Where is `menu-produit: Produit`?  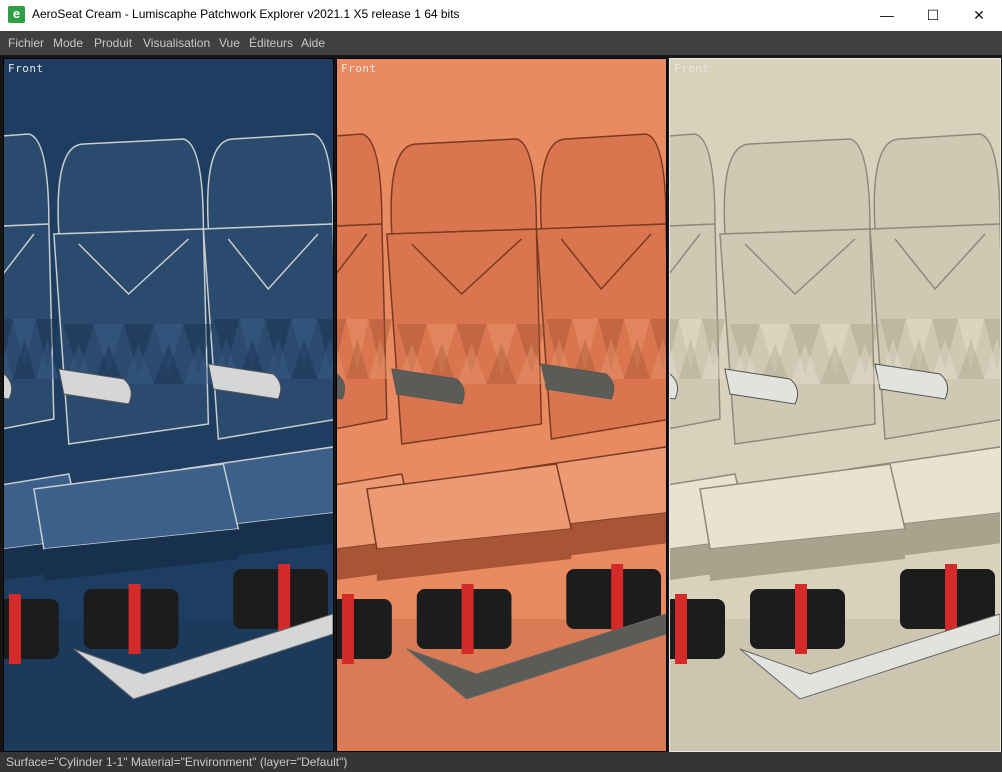
menu-produit: Produit is located at coordinates (113, 43).